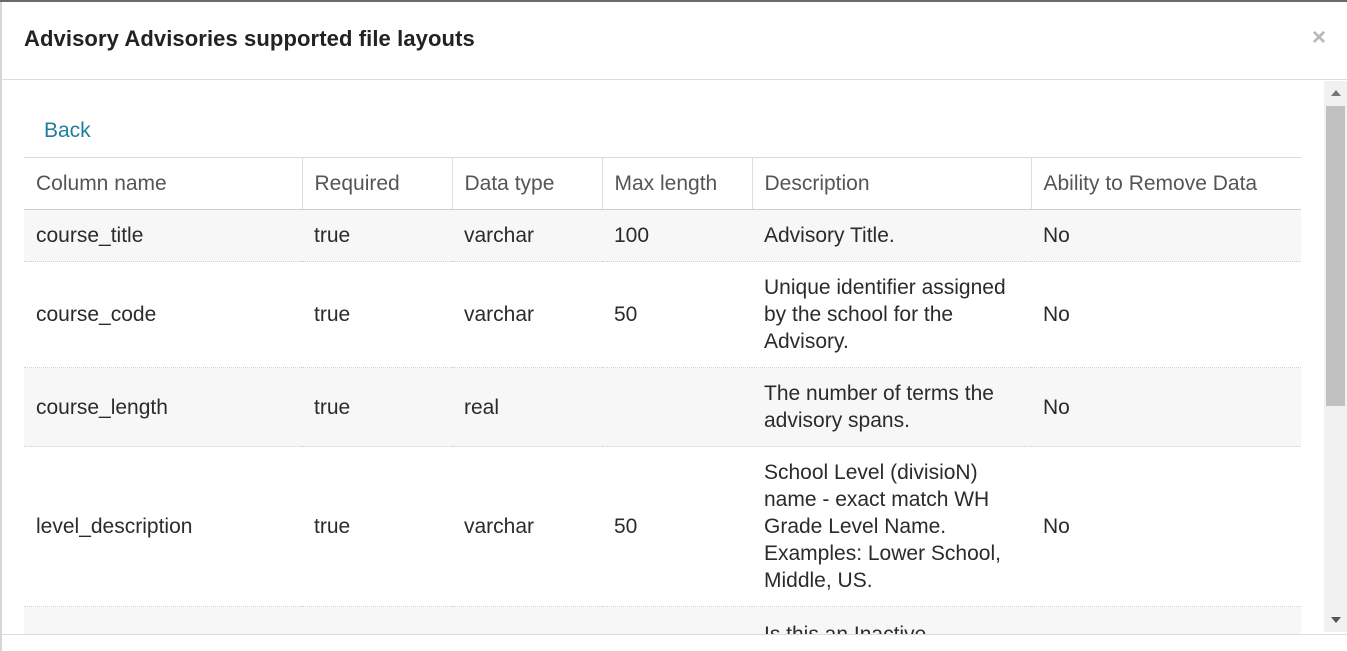  What do you see at coordinates (891, 235) in the screenshot?
I see `cell-description: Advisory Title.` at bounding box center [891, 235].